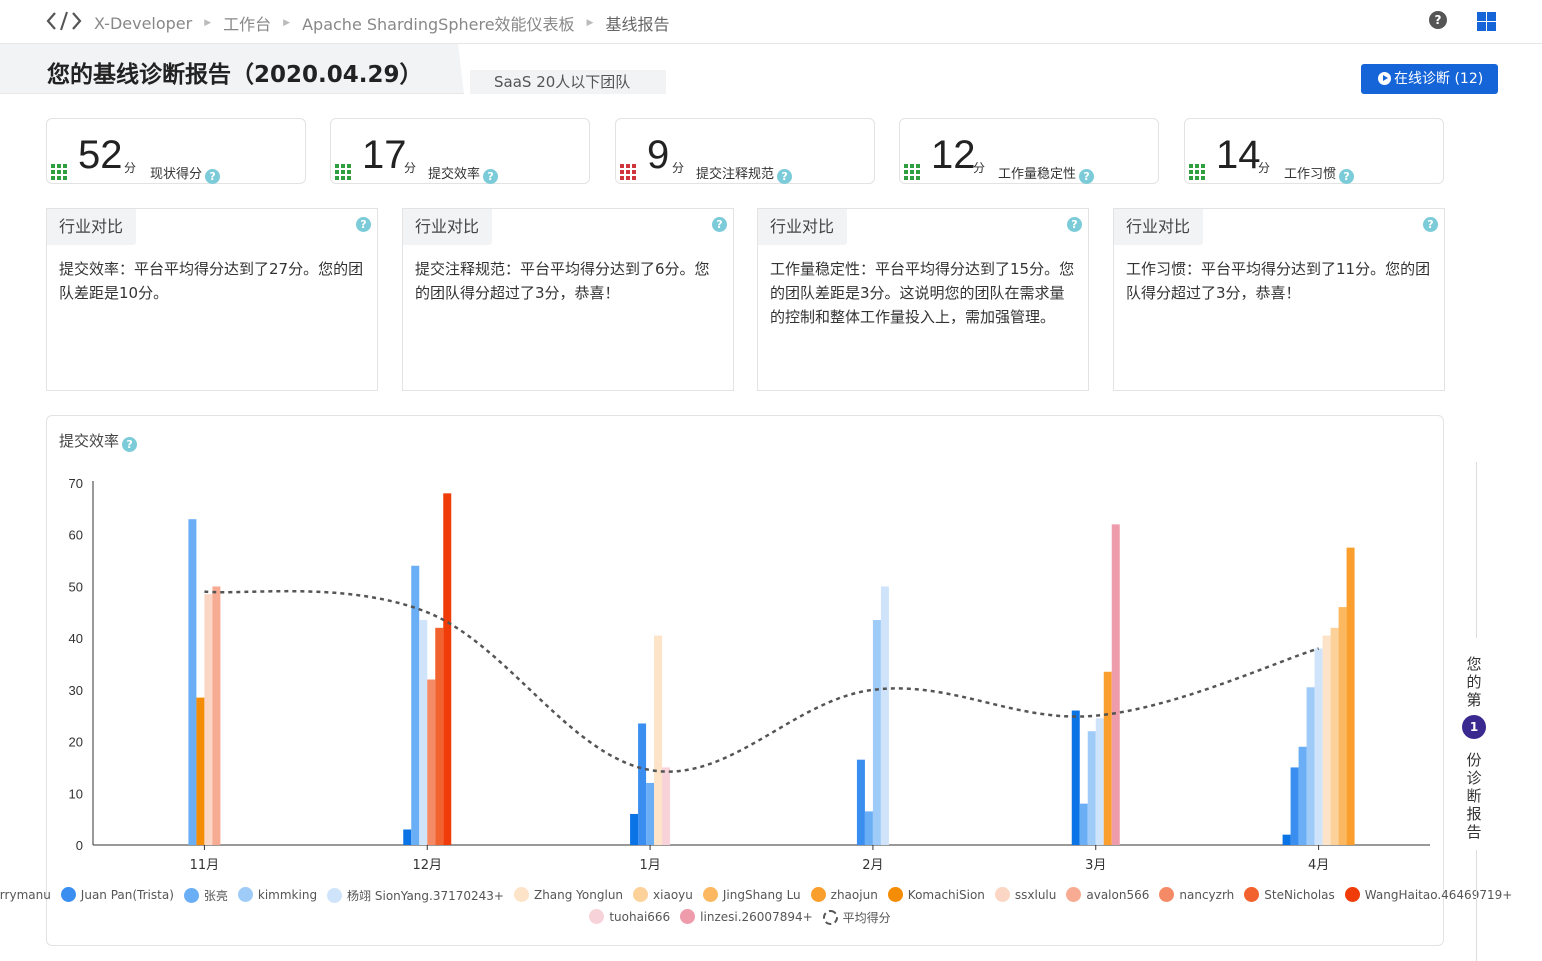 The height and width of the screenshot is (961, 1542). What do you see at coordinates (1299, 894) in the screenshot?
I see `legend-label: SteNicholas` at bounding box center [1299, 894].